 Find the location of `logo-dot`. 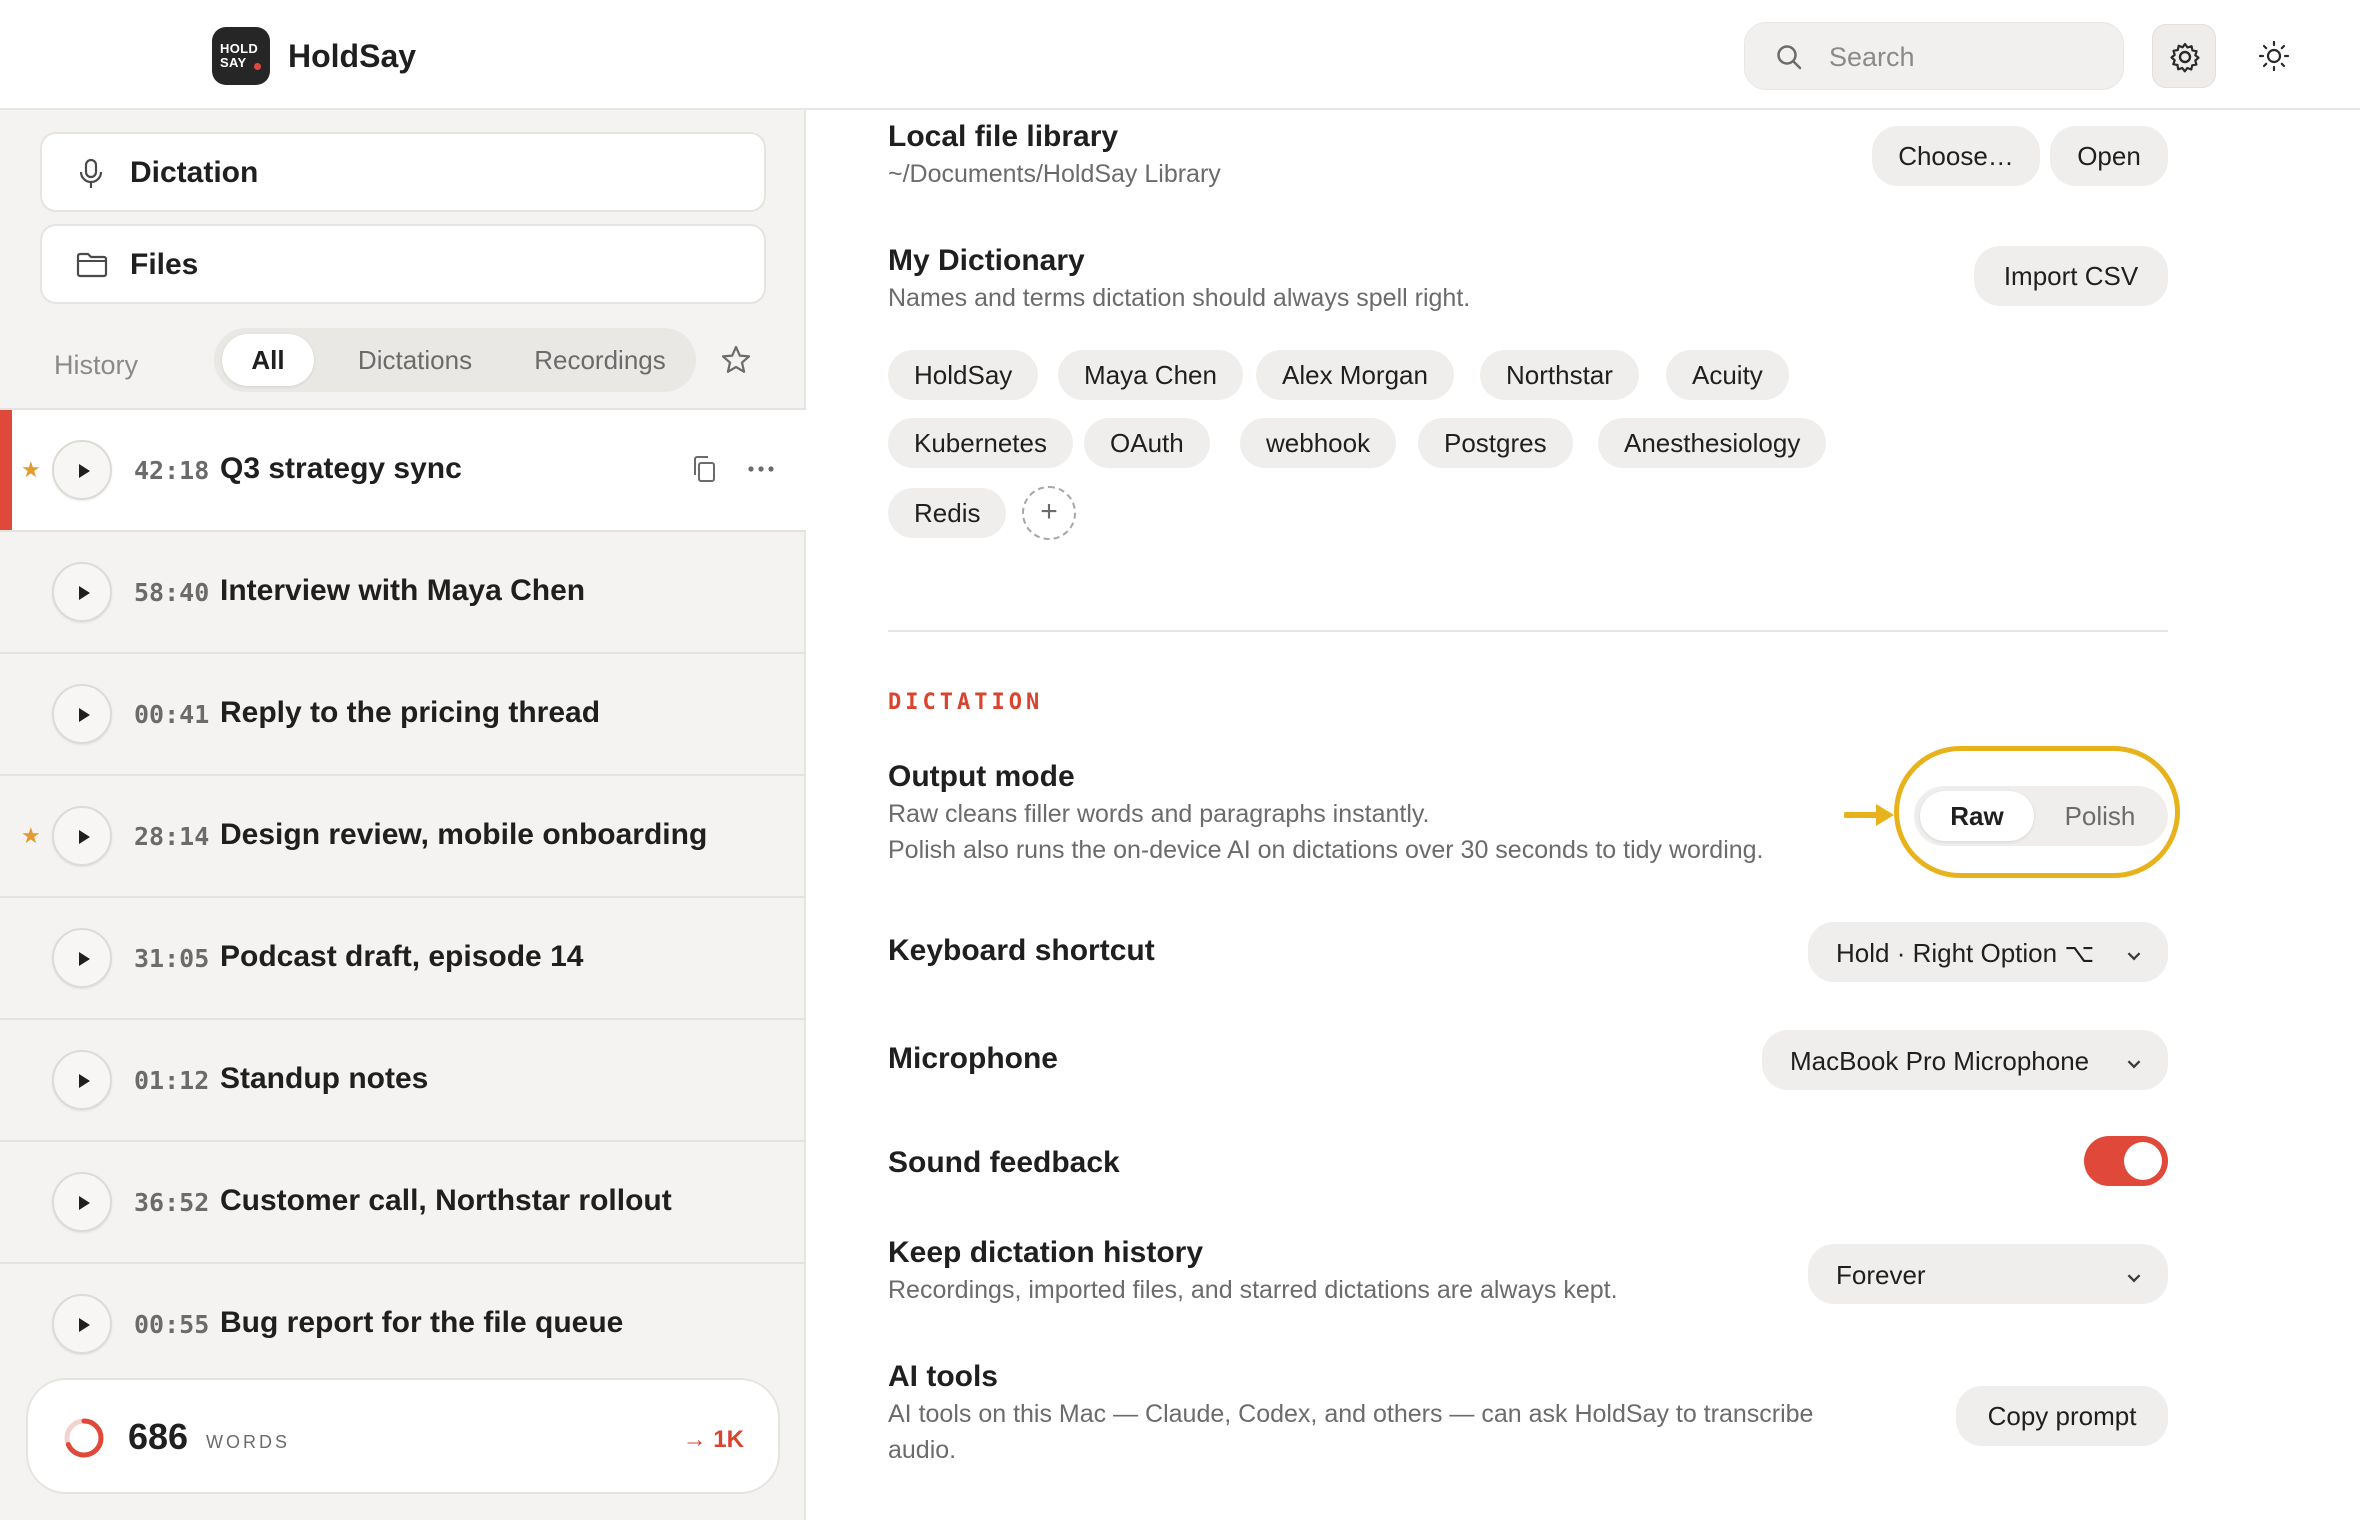

logo-dot is located at coordinates (257, 66).